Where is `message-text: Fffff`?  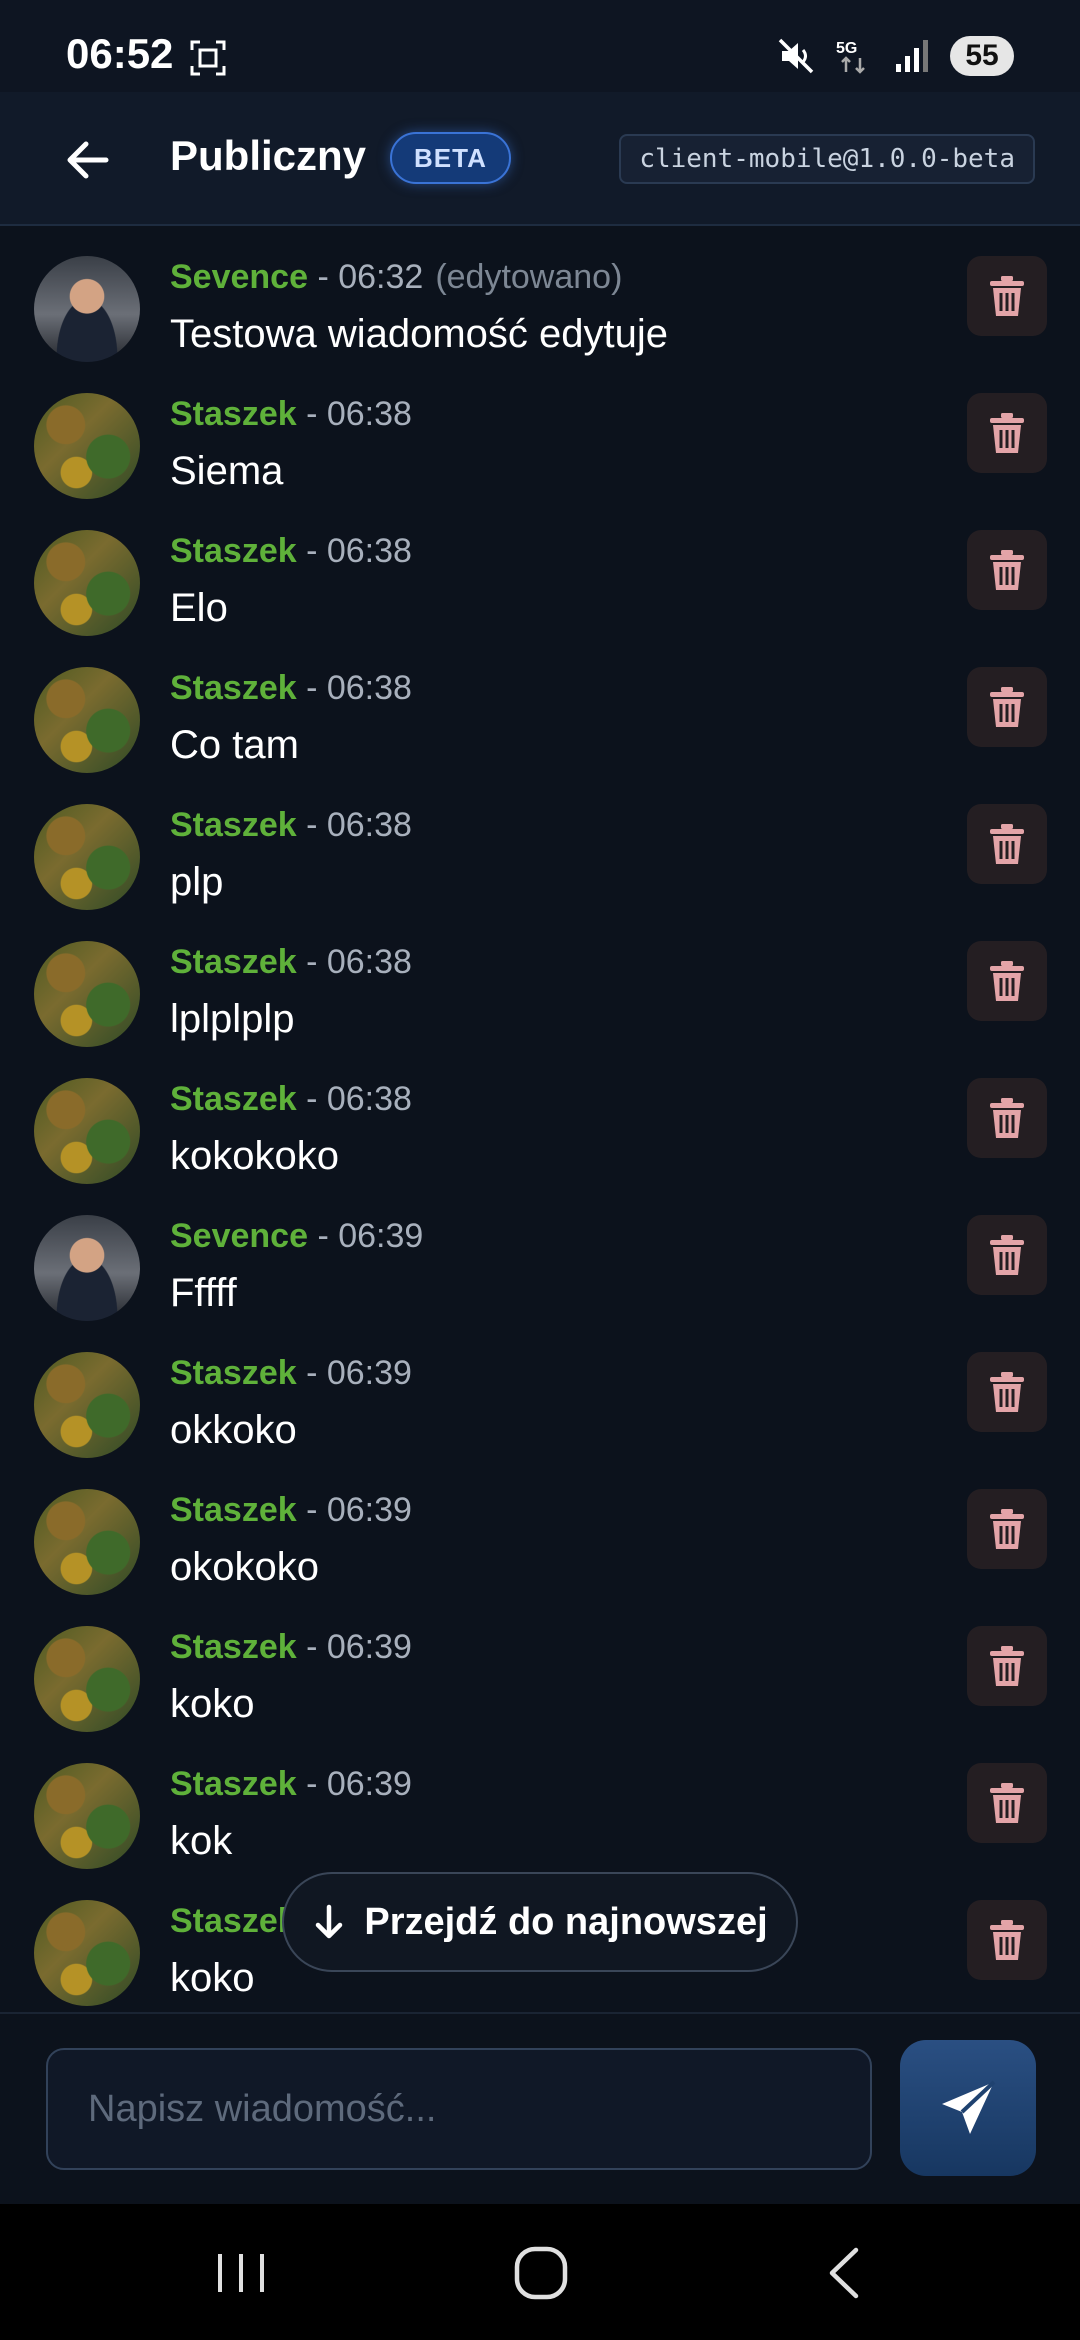
message-text: Fffff is located at coordinates (203, 1293).